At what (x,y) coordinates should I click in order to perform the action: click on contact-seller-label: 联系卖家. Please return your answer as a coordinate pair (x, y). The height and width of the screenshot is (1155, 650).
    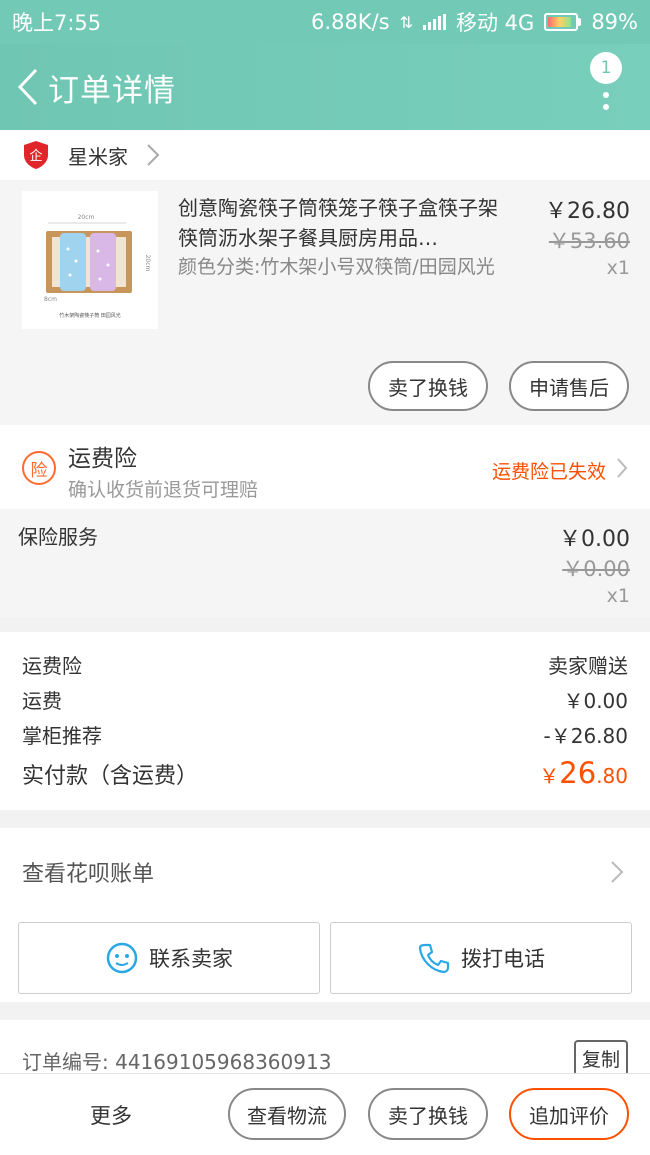
    Looking at the image, I should click on (191, 959).